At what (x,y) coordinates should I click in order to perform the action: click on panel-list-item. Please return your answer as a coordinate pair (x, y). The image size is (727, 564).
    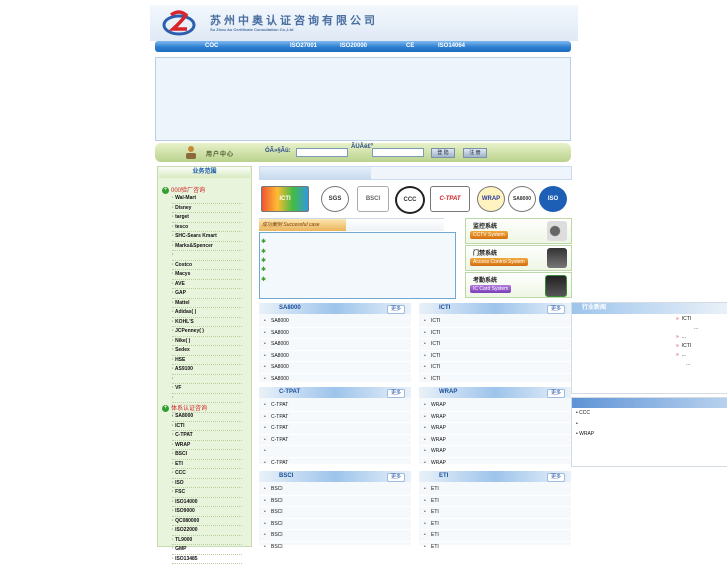
    Looking at the image, I should click on (335, 452).